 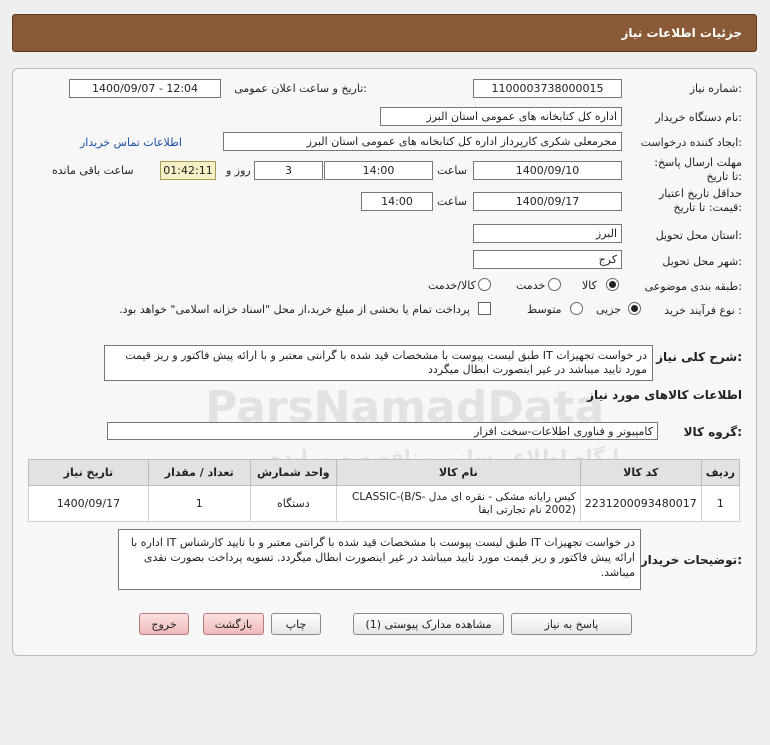 What do you see at coordinates (199, 503) in the screenshot?
I see `cell-qty: 1` at bounding box center [199, 503].